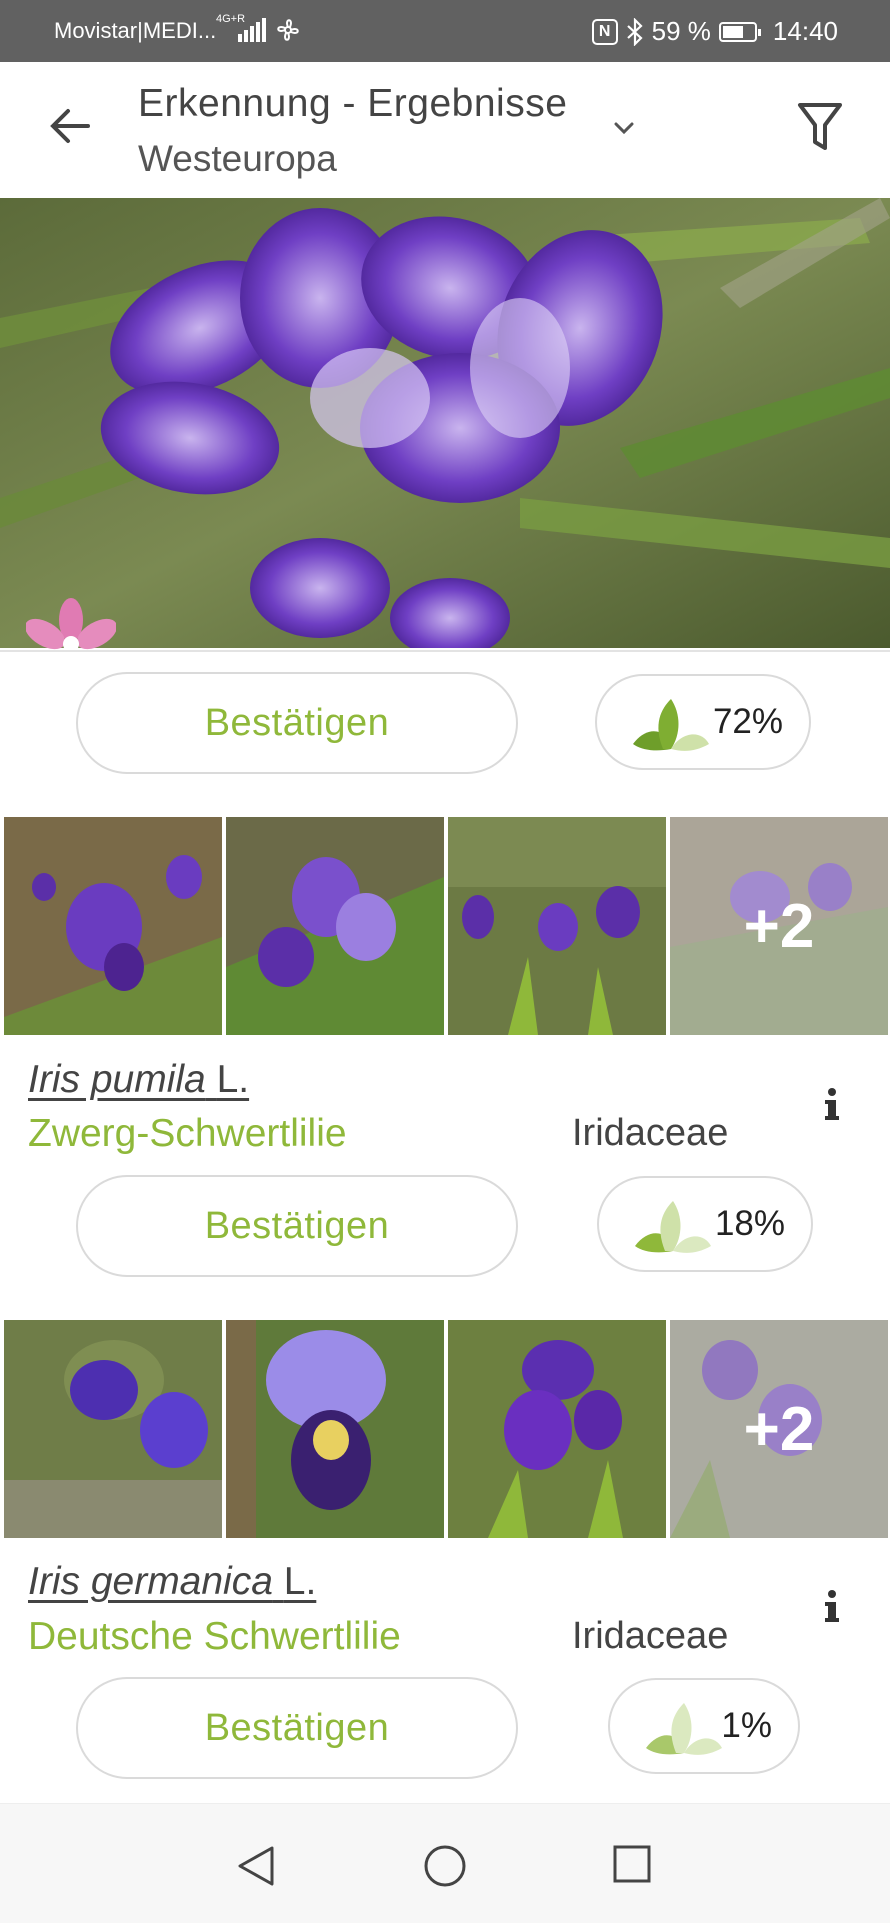 This screenshot has width=890, height=1923. What do you see at coordinates (714, 31) in the screenshot?
I see `status-right: N 59 % 14:40` at bounding box center [714, 31].